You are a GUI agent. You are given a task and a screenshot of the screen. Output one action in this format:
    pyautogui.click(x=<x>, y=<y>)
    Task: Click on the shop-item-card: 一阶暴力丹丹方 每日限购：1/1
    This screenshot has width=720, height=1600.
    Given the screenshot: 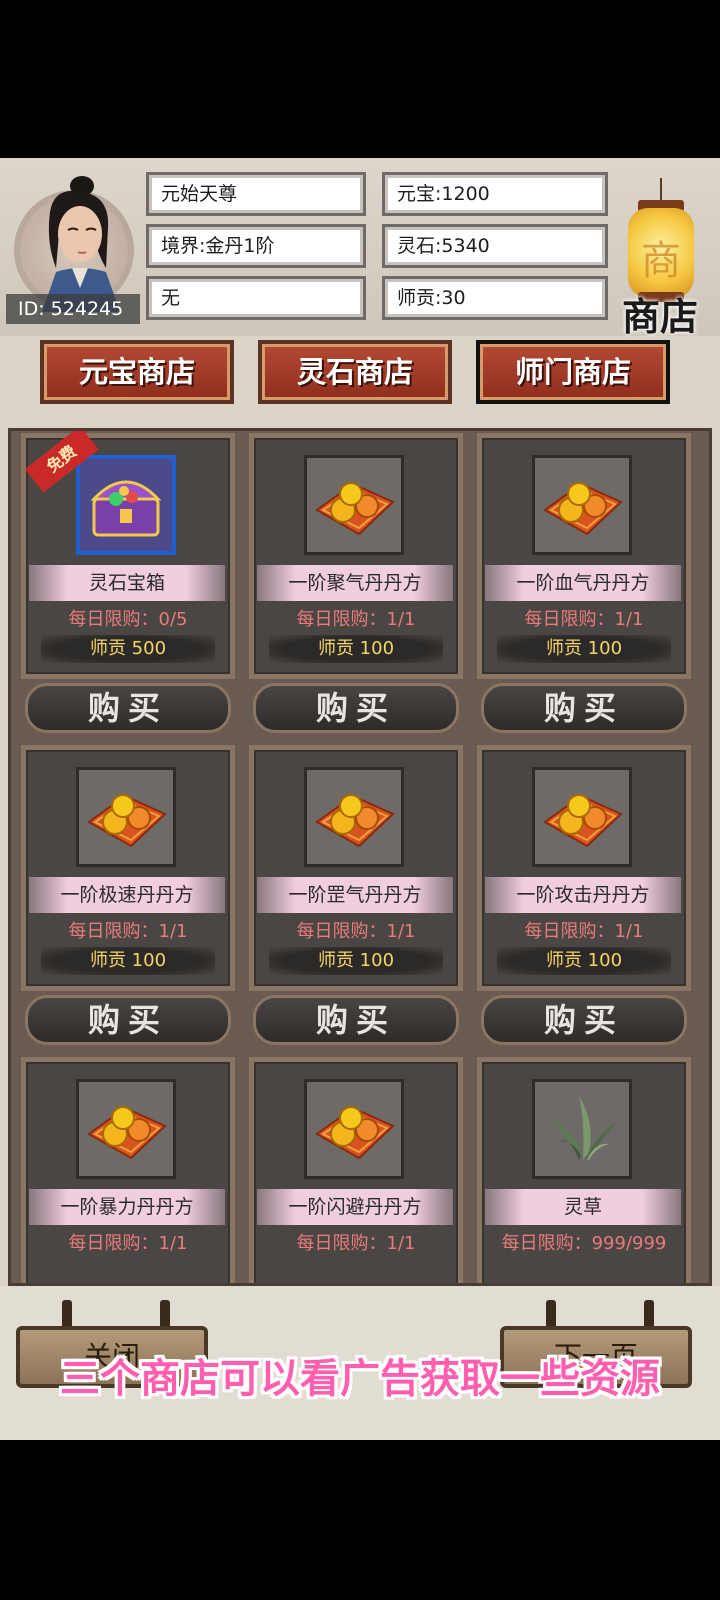 What is the action you would take?
    pyautogui.click(x=128, y=1170)
    